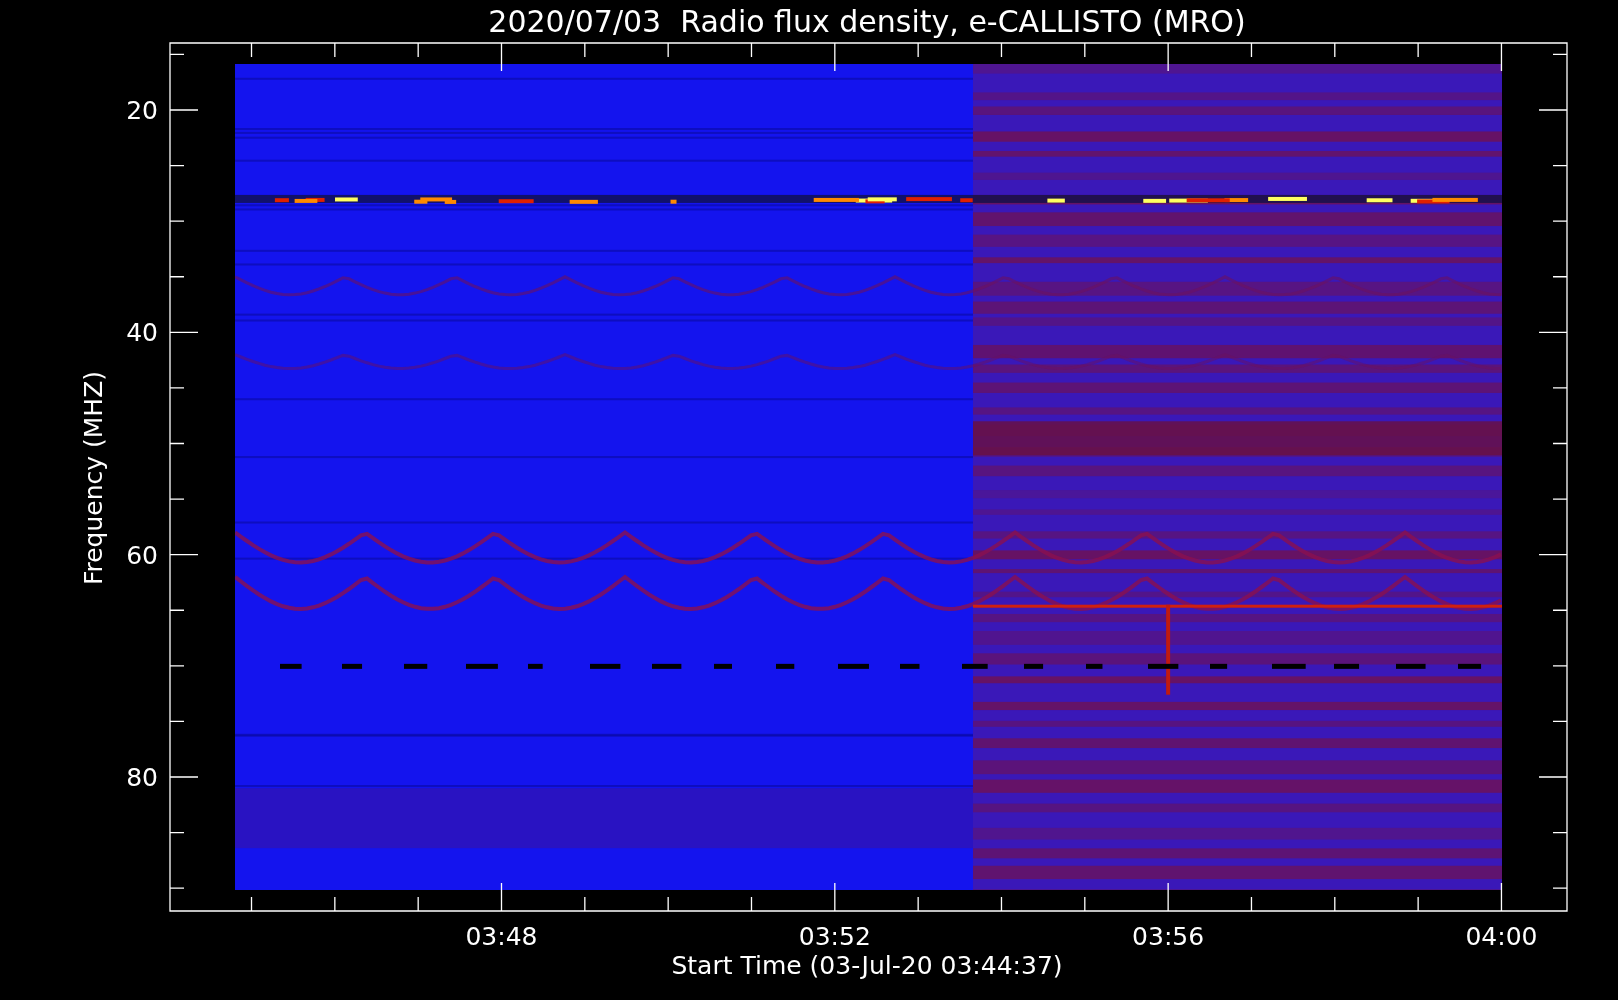 The height and width of the screenshot is (1000, 1618). I want to click on y-tick-label: 60, so click(142, 555).